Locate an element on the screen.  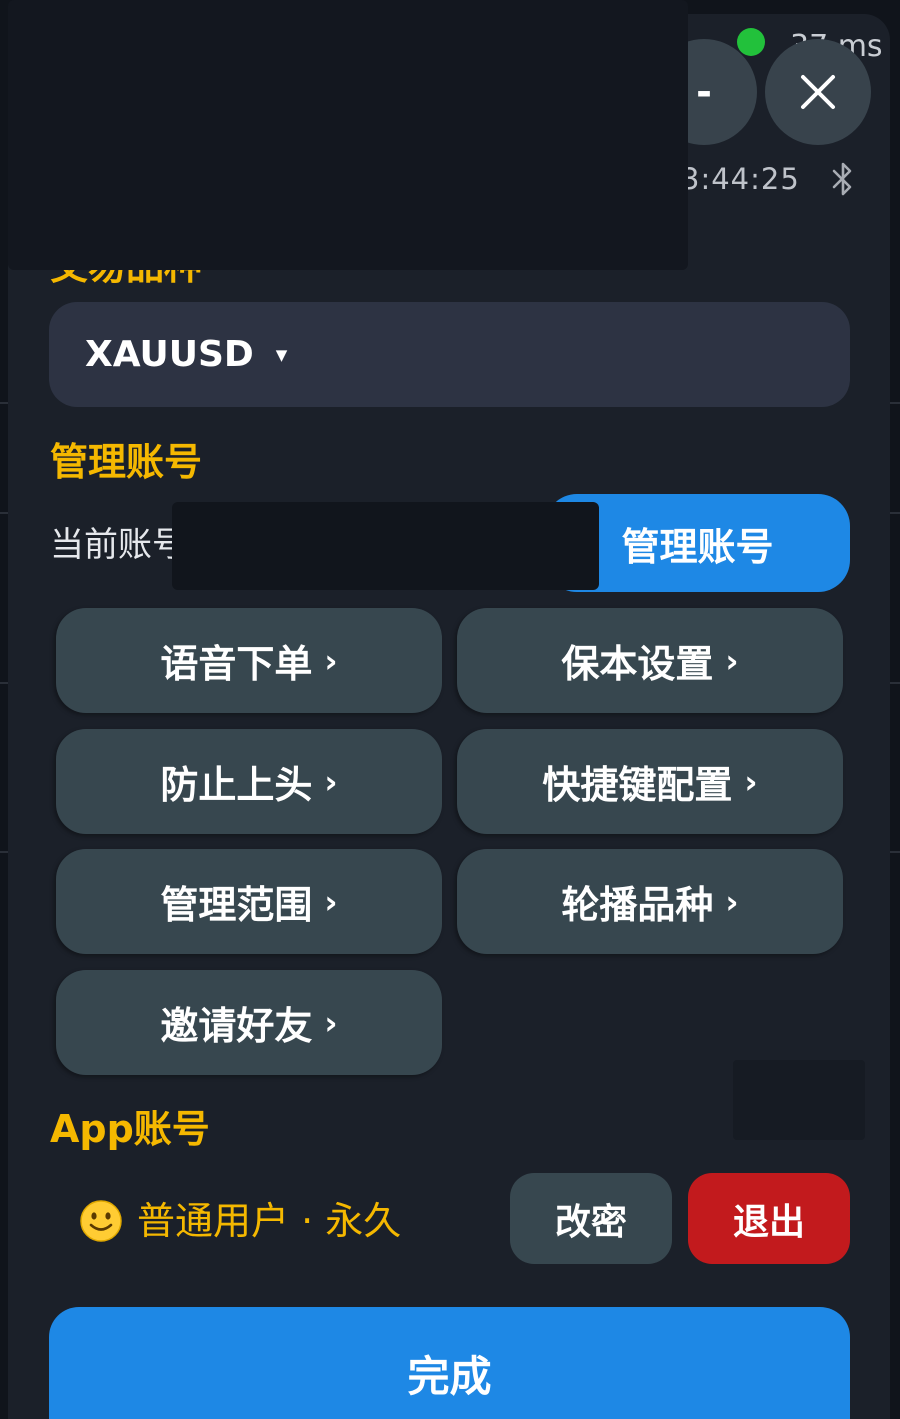
menu-item-label: 防止上头 is located at coordinates (236, 785).